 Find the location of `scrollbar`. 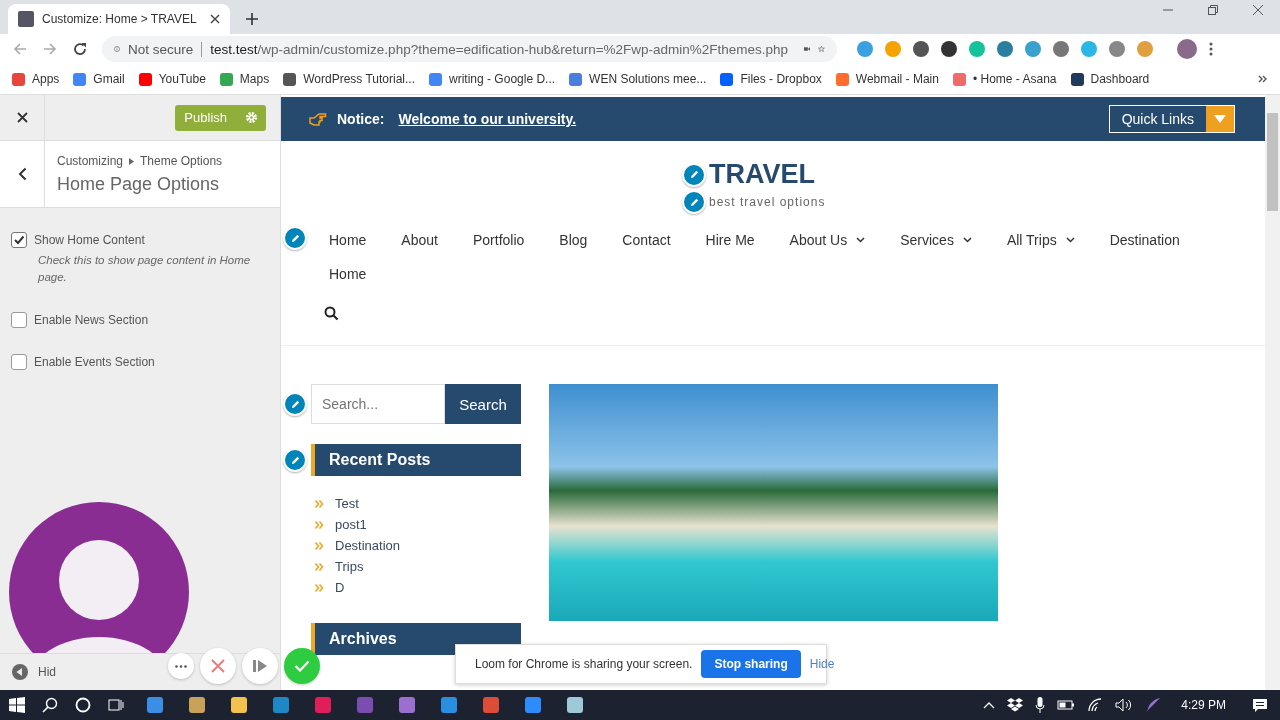

scrollbar is located at coordinates (1272, 392).